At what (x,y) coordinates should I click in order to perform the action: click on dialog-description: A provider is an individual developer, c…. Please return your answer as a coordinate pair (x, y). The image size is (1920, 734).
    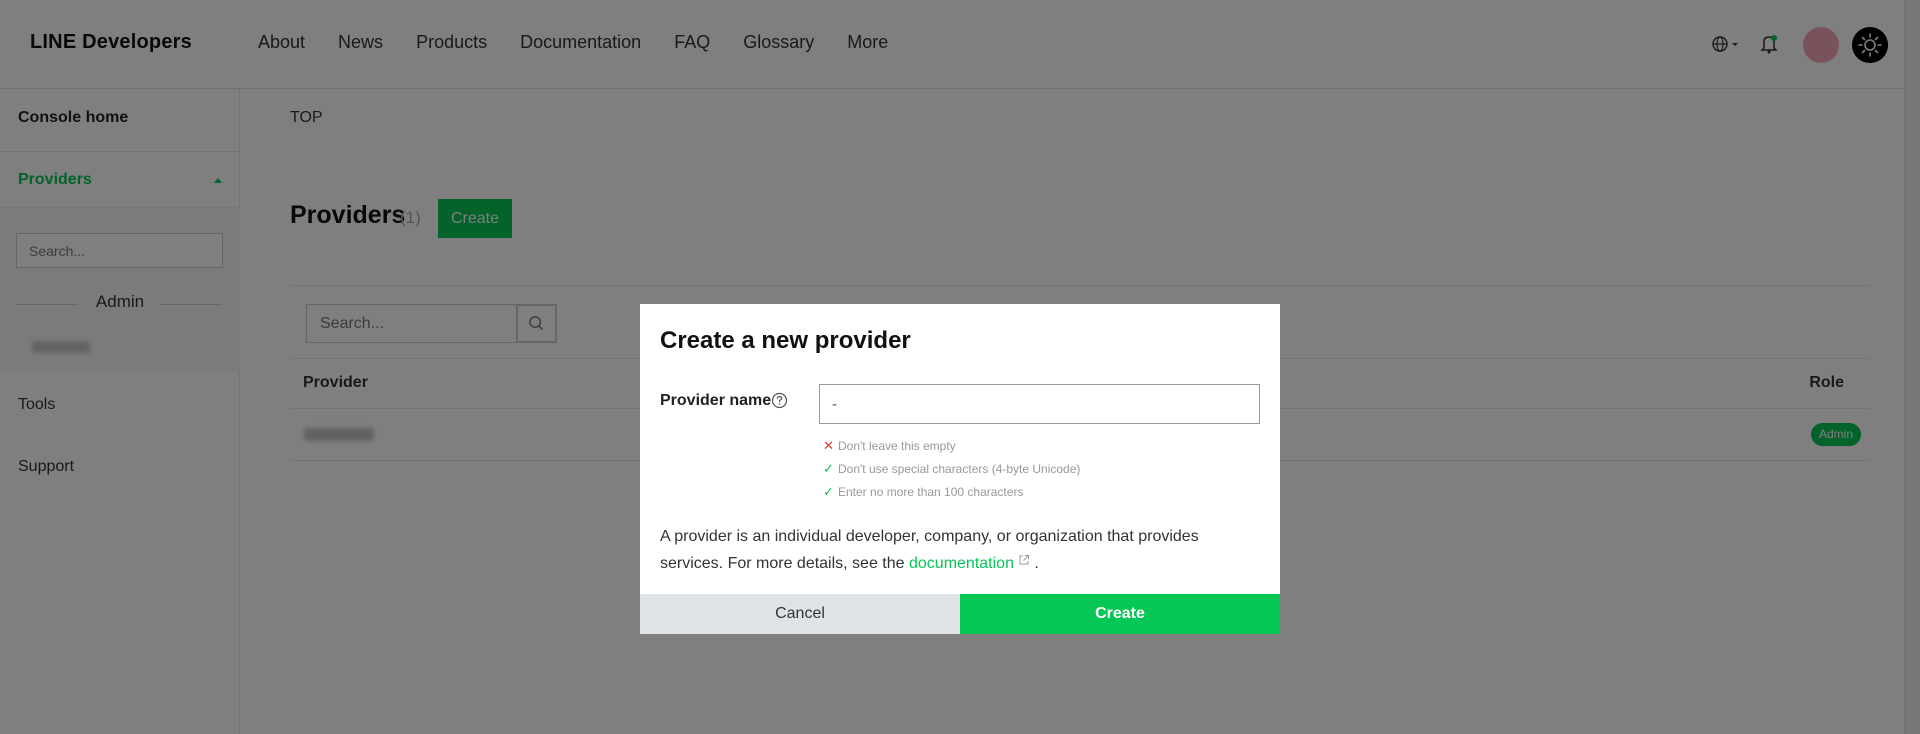
    Looking at the image, I should click on (960, 550).